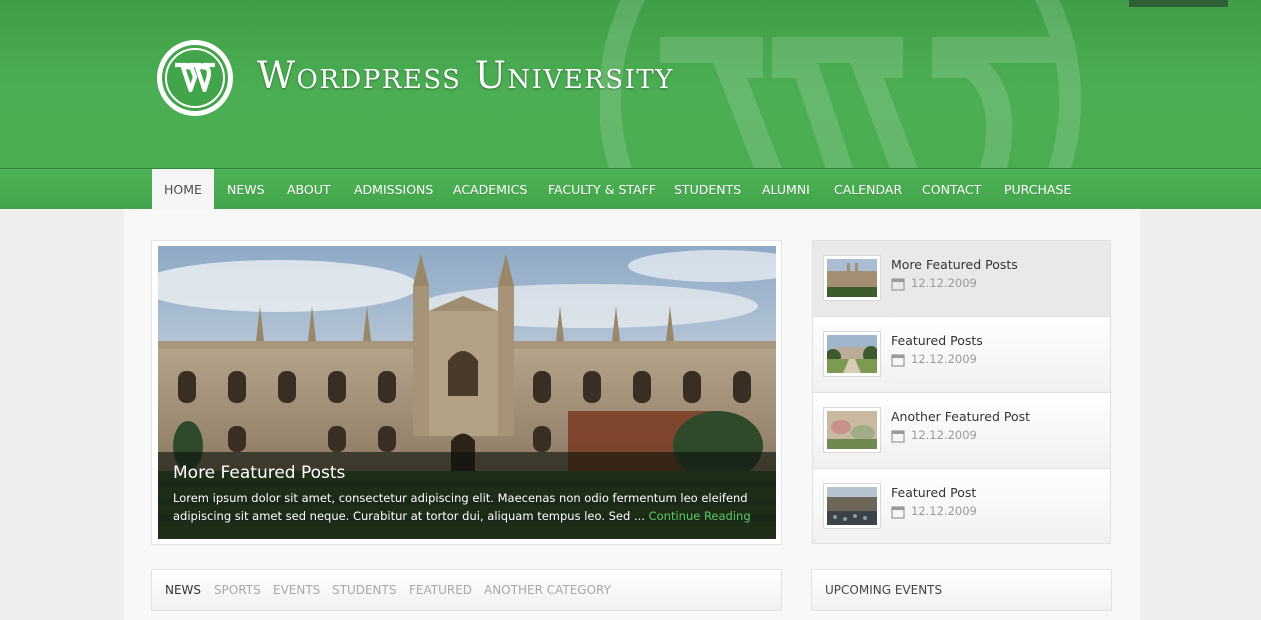 The image size is (1261, 620). Describe the element at coordinates (786, 189) in the screenshot. I see `nav-item-alumni: ALUMNI` at that location.